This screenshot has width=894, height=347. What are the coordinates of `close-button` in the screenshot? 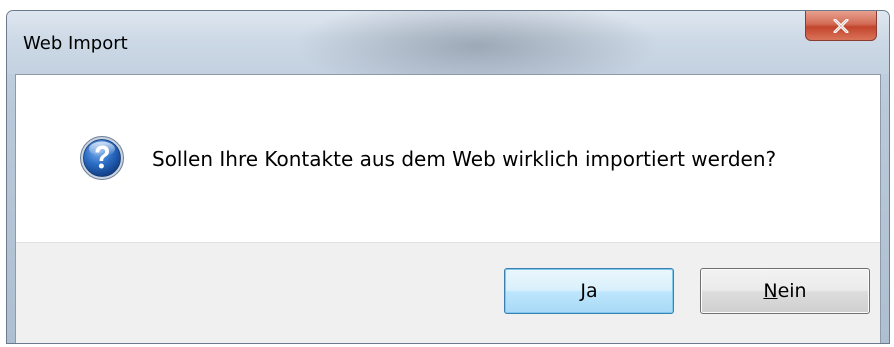 It's located at (841, 26).